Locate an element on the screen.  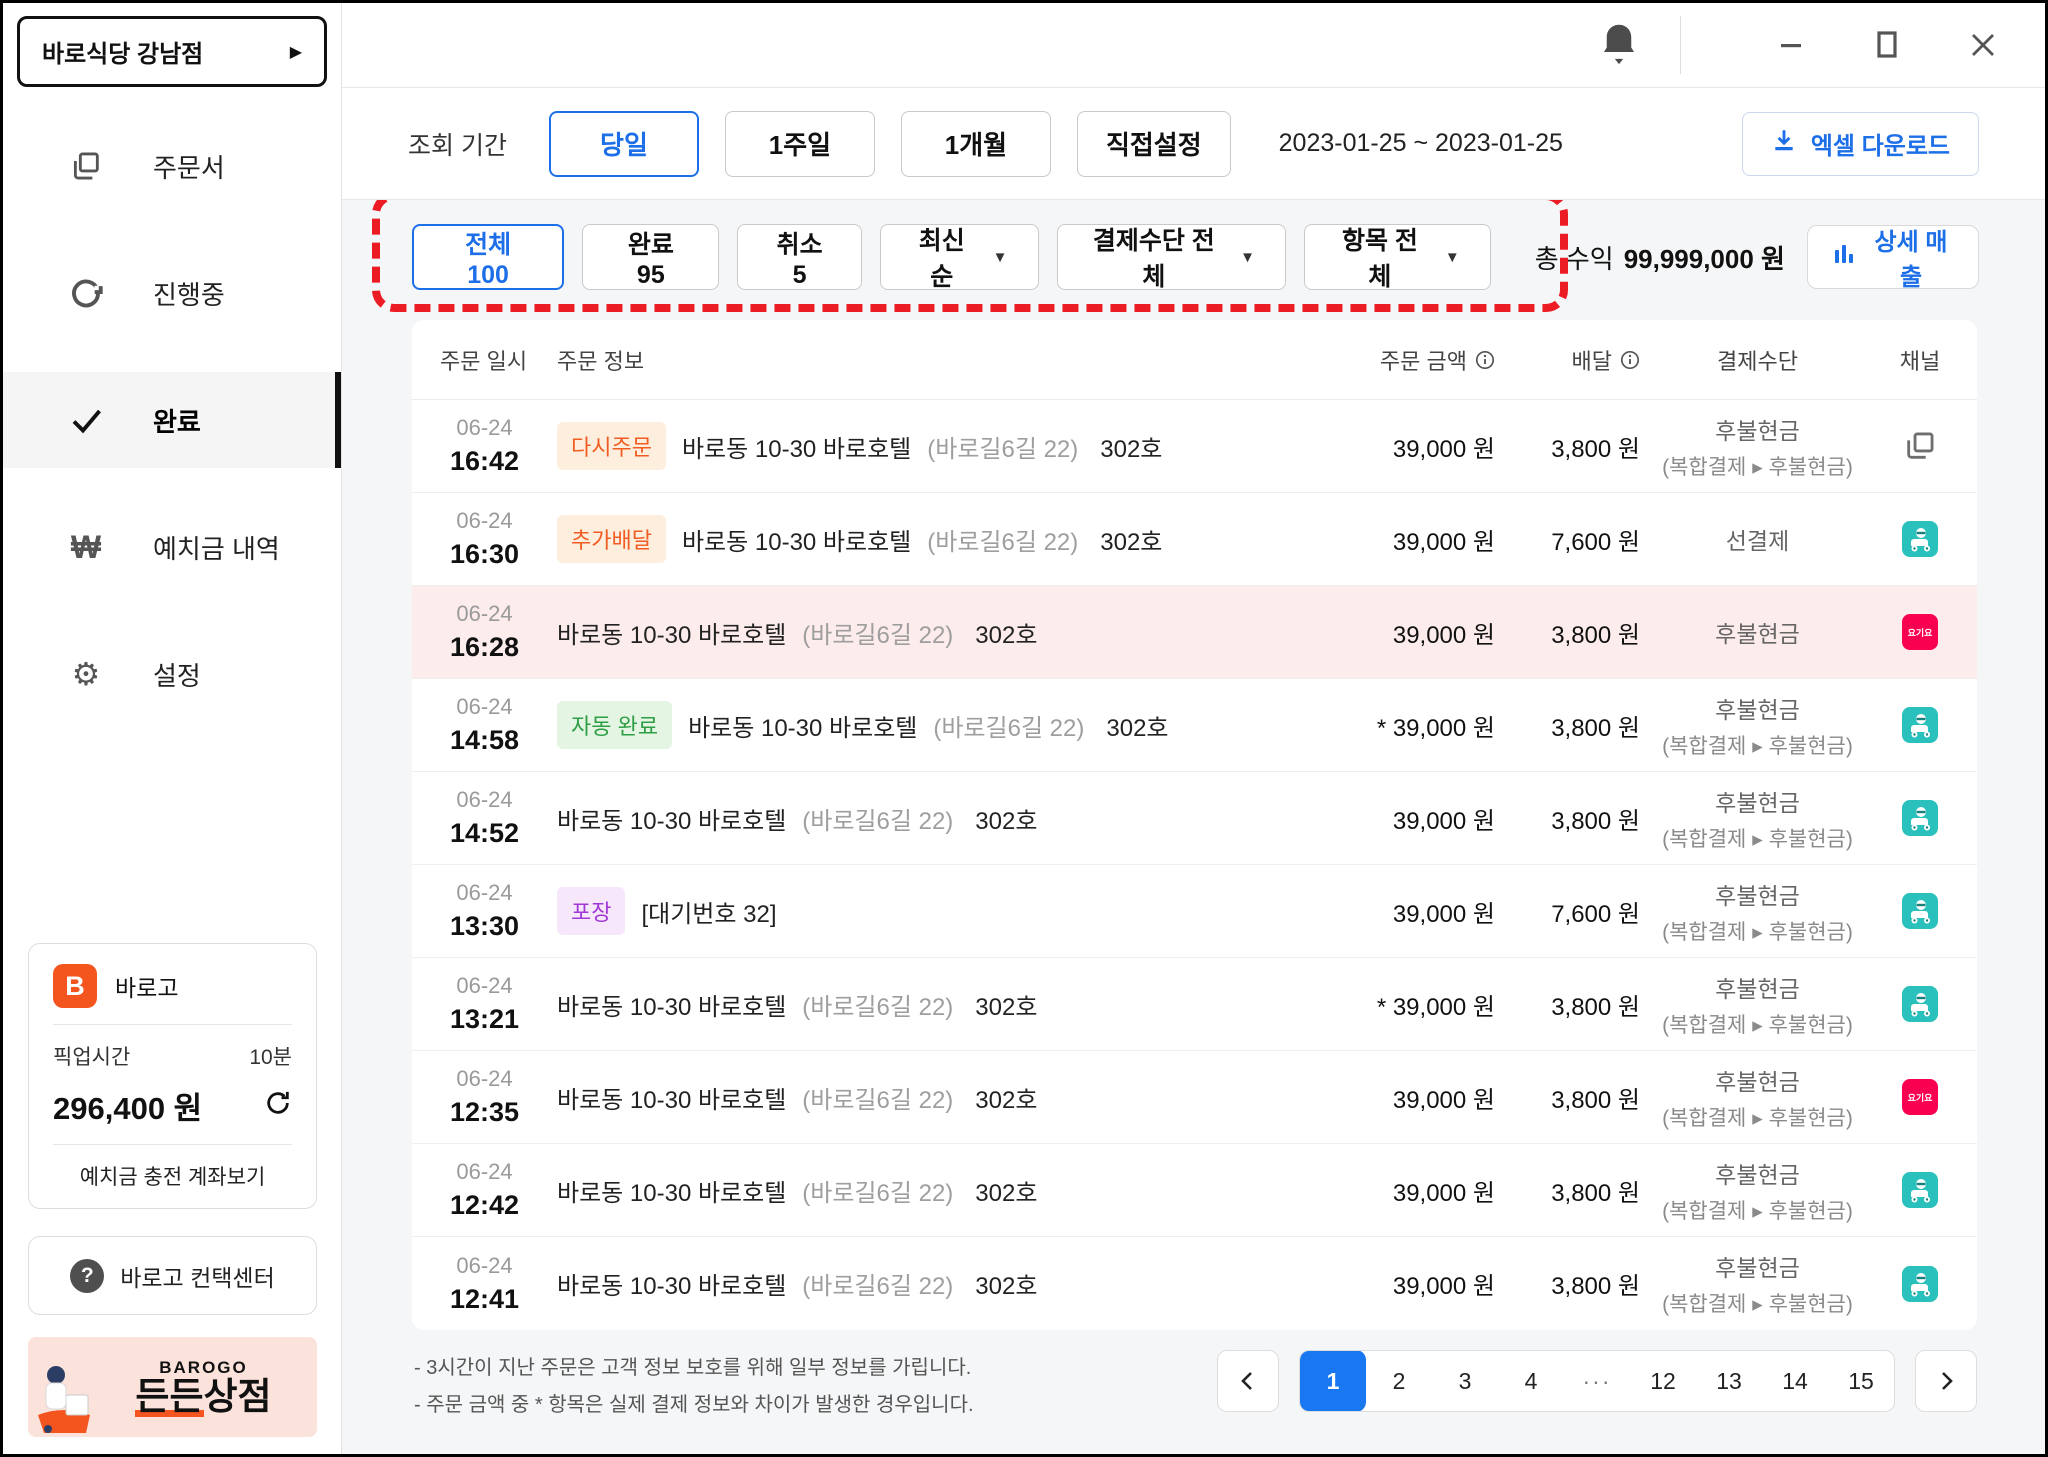
next-page-button is located at coordinates (1946, 1381).